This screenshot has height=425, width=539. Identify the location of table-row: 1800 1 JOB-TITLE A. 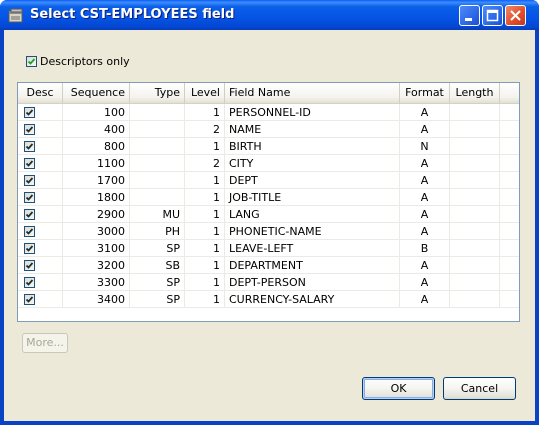
(268, 197).